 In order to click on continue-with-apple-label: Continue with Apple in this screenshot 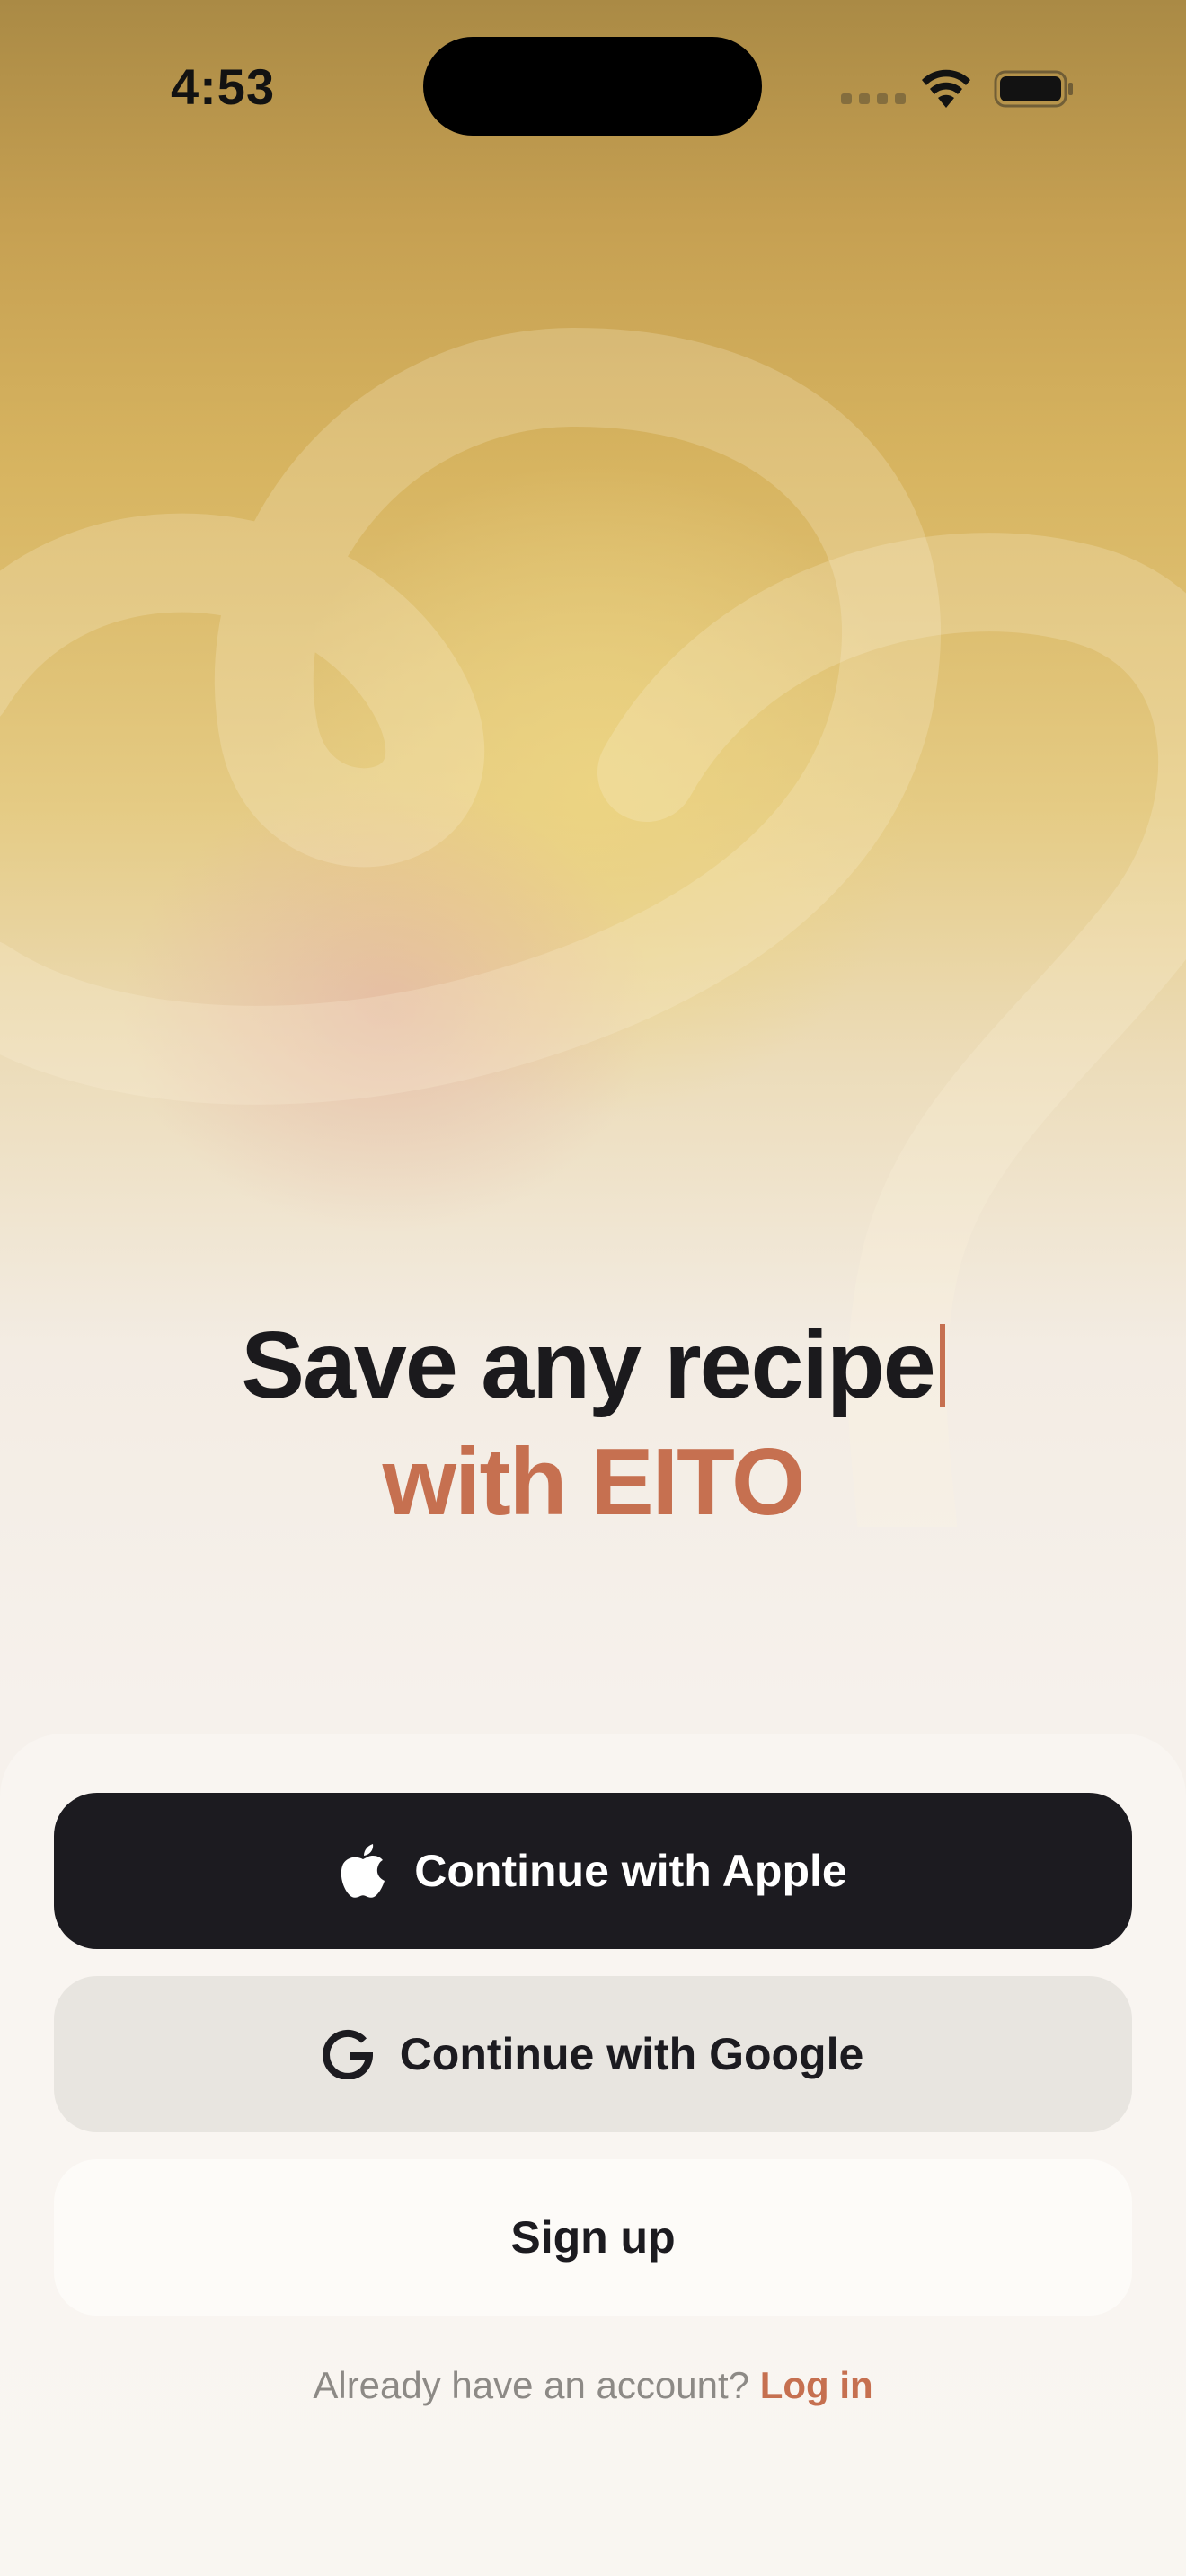, I will do `click(630, 1871)`.